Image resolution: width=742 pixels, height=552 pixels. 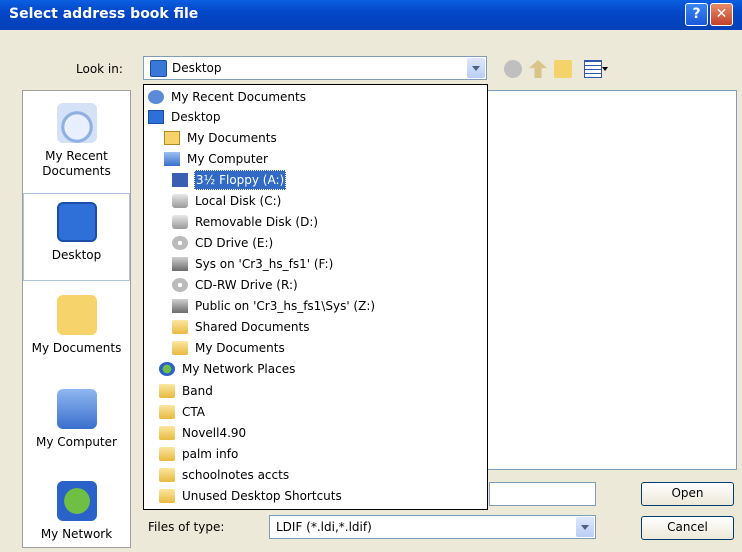 I want to click on place-recent-documents: My Recent Documents, so click(x=76, y=141).